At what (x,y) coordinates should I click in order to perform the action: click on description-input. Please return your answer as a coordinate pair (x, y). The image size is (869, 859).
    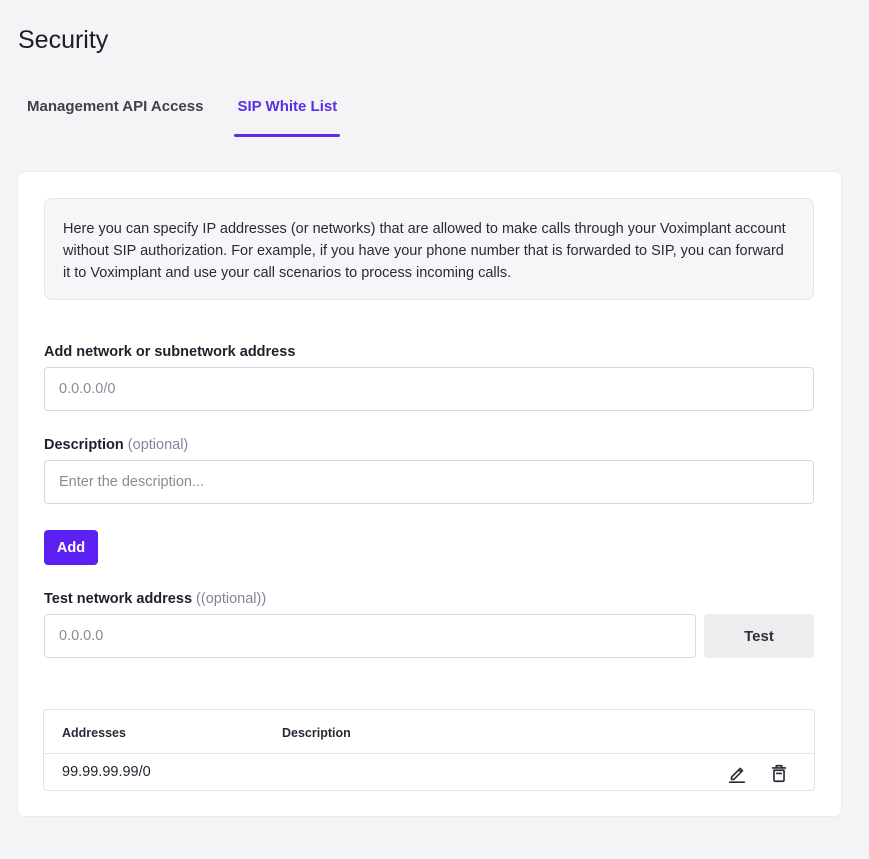
    Looking at the image, I should click on (429, 482).